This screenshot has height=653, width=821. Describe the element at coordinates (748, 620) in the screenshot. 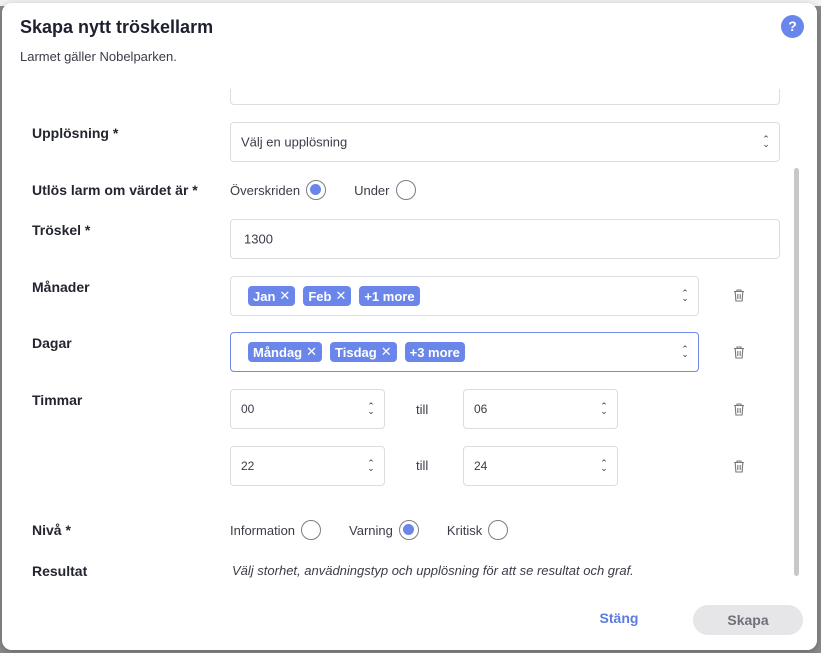

I see `create-button: Skapa` at that location.